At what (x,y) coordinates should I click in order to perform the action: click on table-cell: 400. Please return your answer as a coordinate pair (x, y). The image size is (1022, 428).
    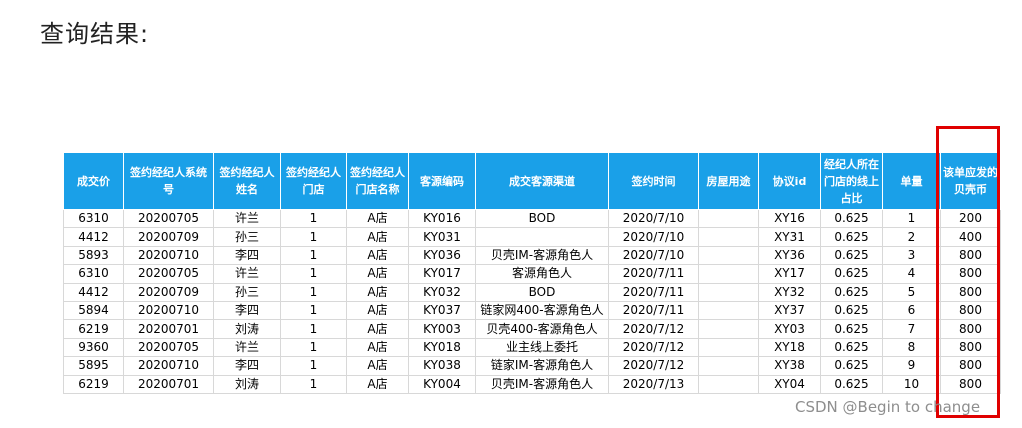
    Looking at the image, I should click on (970, 237).